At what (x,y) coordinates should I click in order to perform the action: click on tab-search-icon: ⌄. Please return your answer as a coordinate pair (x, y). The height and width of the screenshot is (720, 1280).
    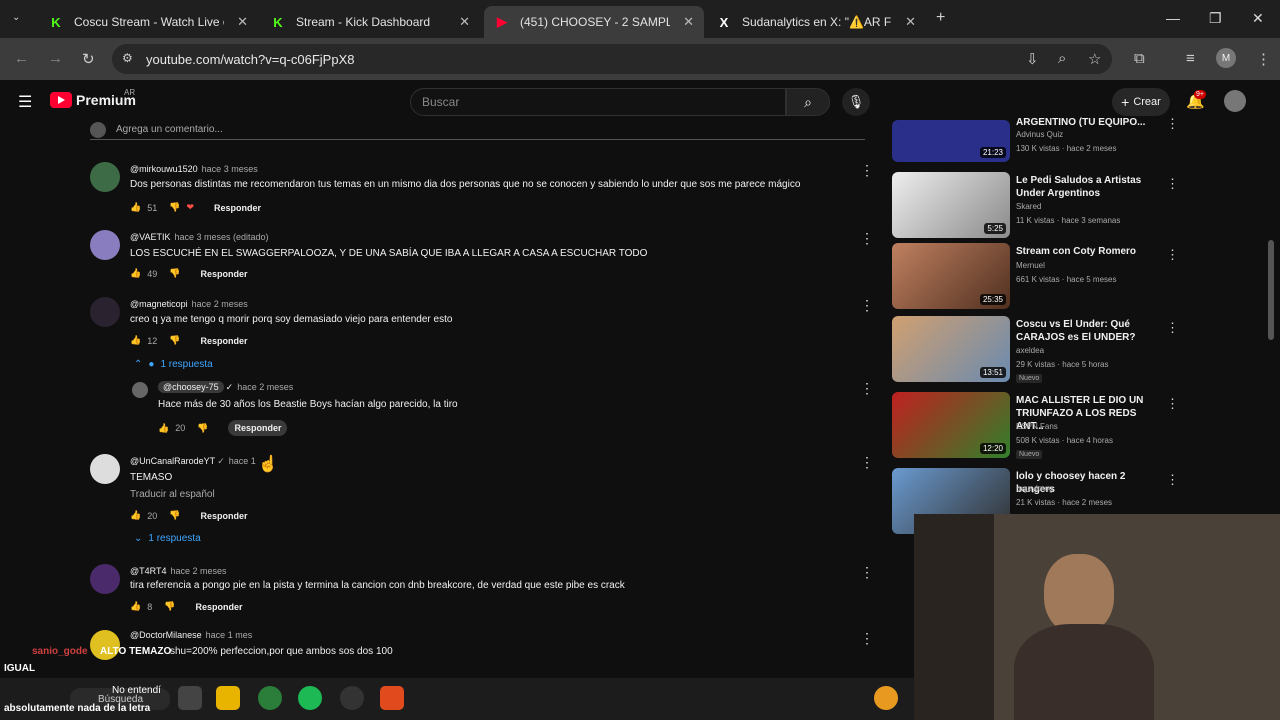
    Looking at the image, I should click on (16, 17).